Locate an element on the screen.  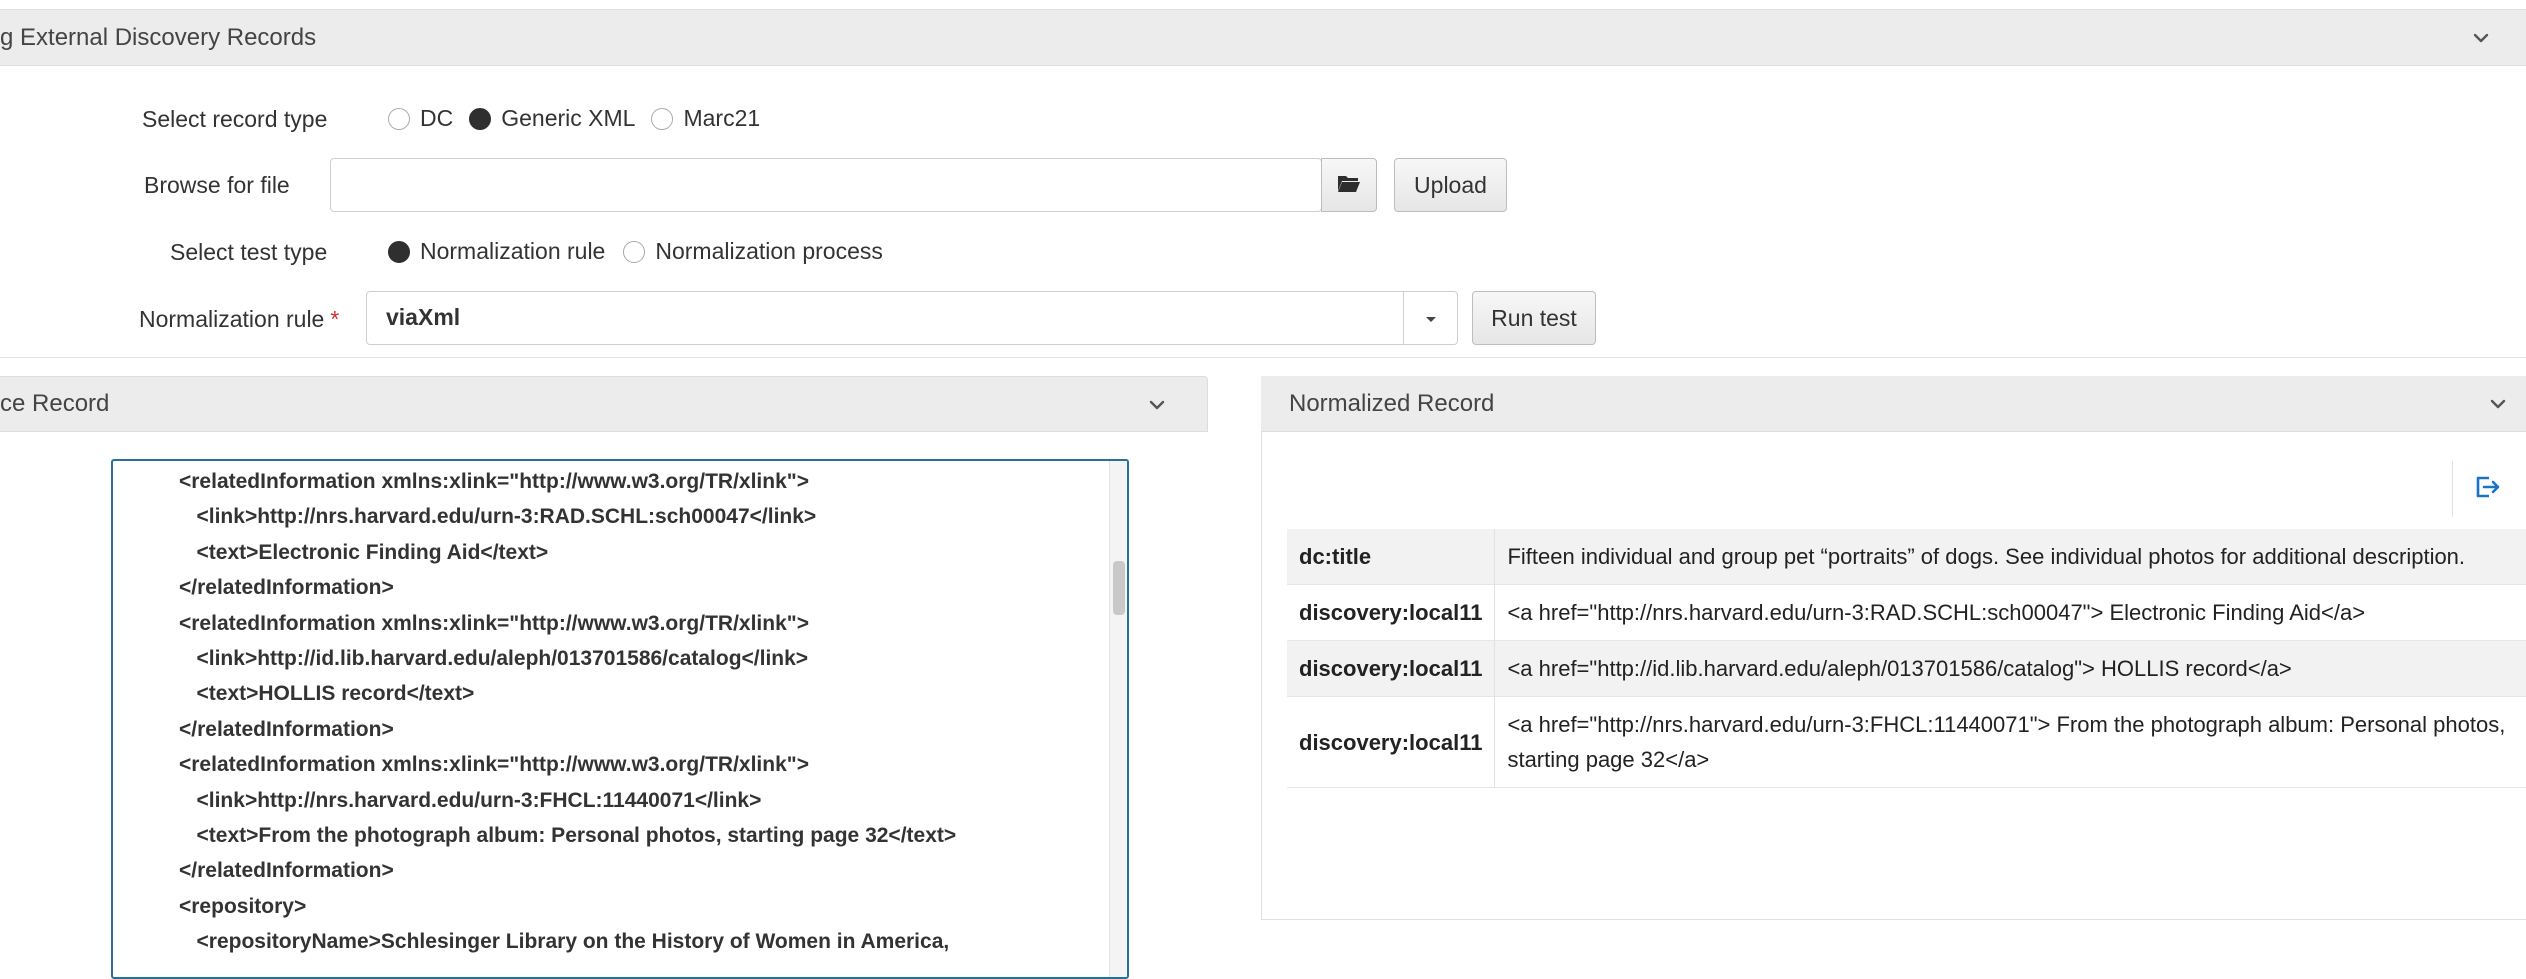
browse-button is located at coordinates (1349, 185).